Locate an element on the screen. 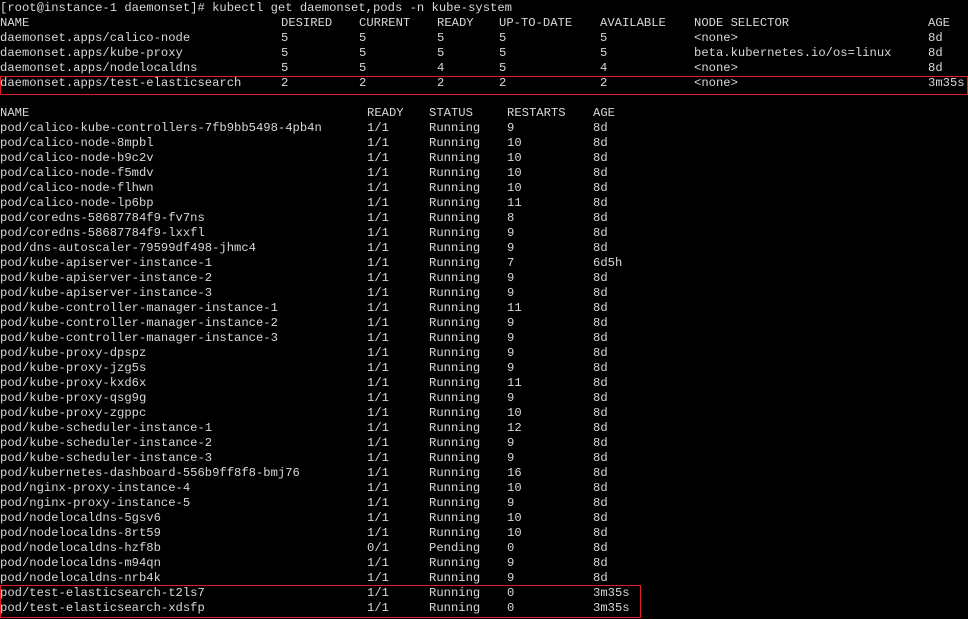 The height and width of the screenshot is (619, 968). pods-header-cell: READY is located at coordinates (385, 113).